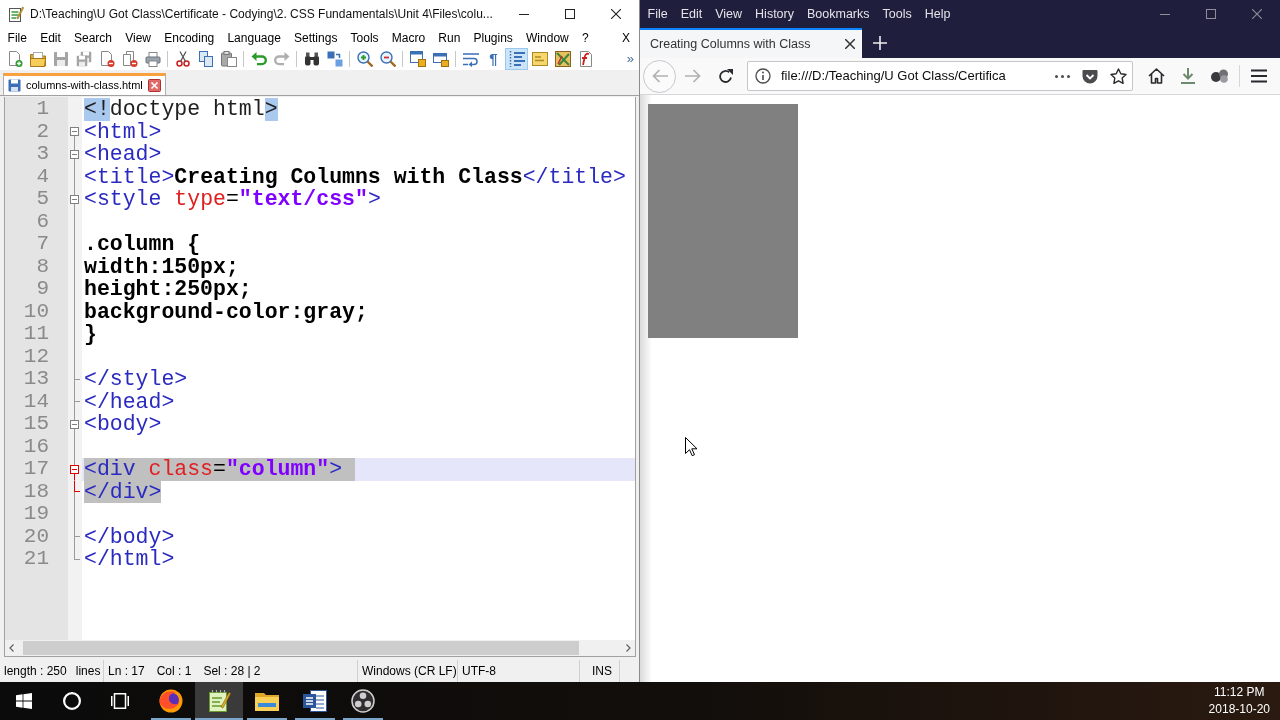 This screenshot has width=1280, height=720. I want to click on close-all-icon, so click(129, 59).